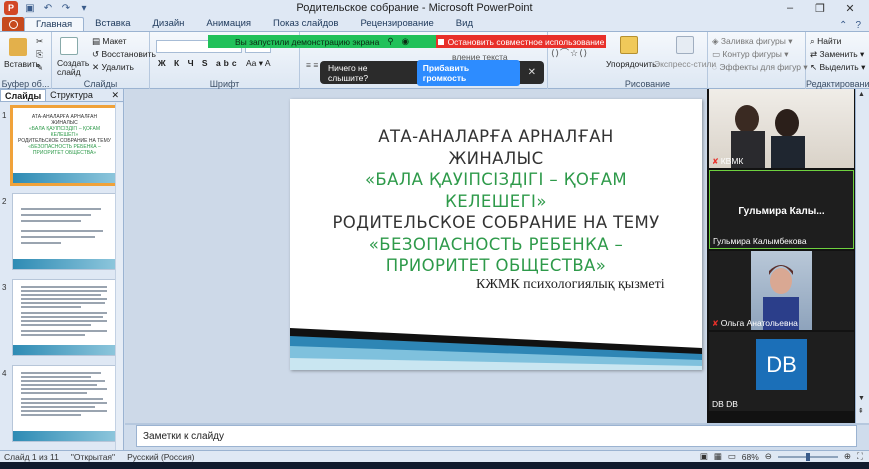 The width and height of the screenshot is (869, 469). I want to click on slideshow-view-icon: ▭, so click(732, 456).